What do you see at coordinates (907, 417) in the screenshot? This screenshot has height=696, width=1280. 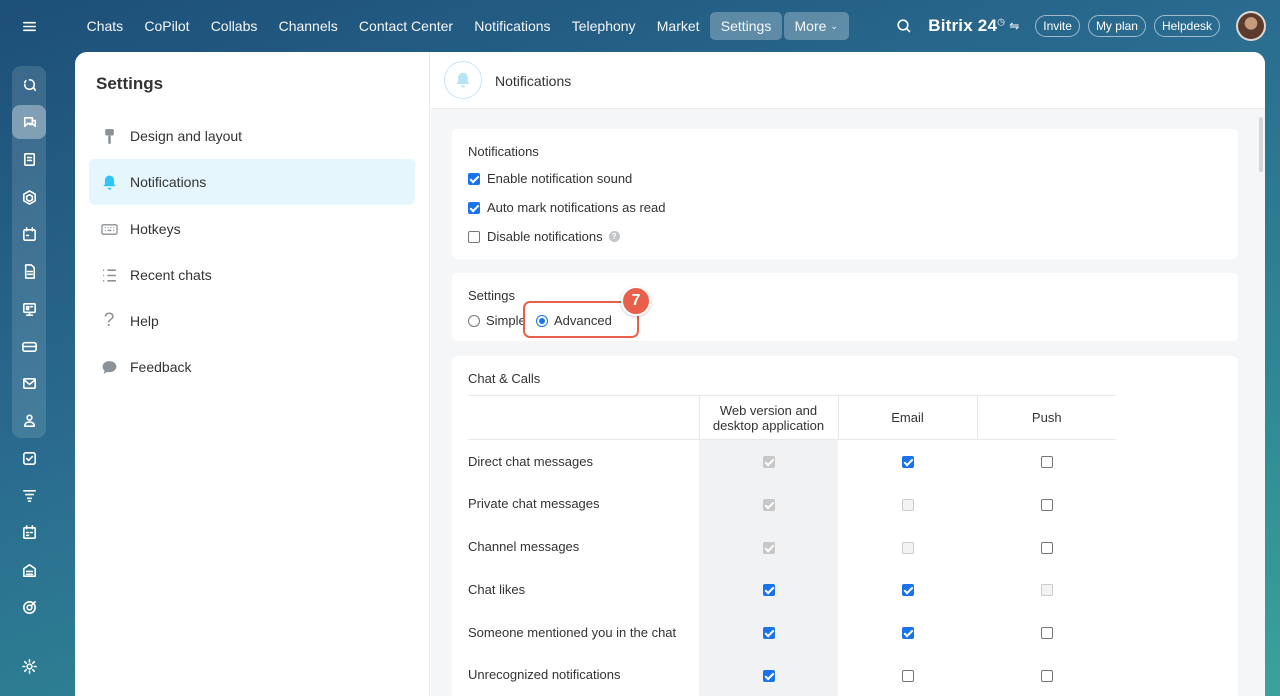 I see `column-header-email: Email` at bounding box center [907, 417].